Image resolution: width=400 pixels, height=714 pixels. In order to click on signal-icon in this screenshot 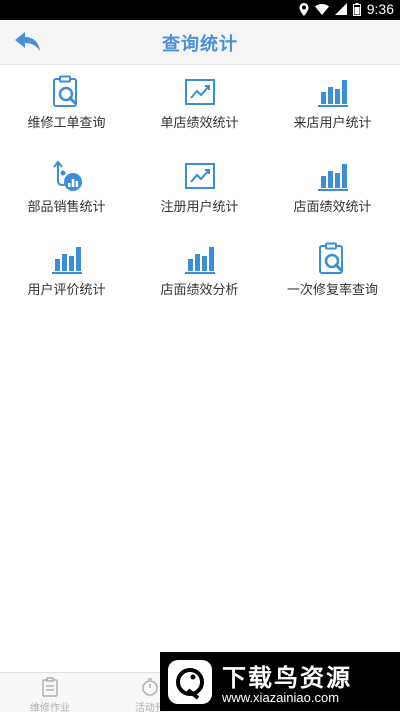, I will do `click(340, 9)`.